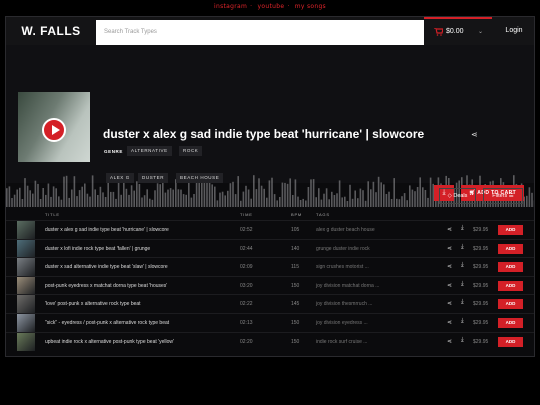 Image resolution: width=540 pixels, height=405 pixels. Describe the element at coordinates (513, 31) in the screenshot. I see `login-button: Login` at that location.